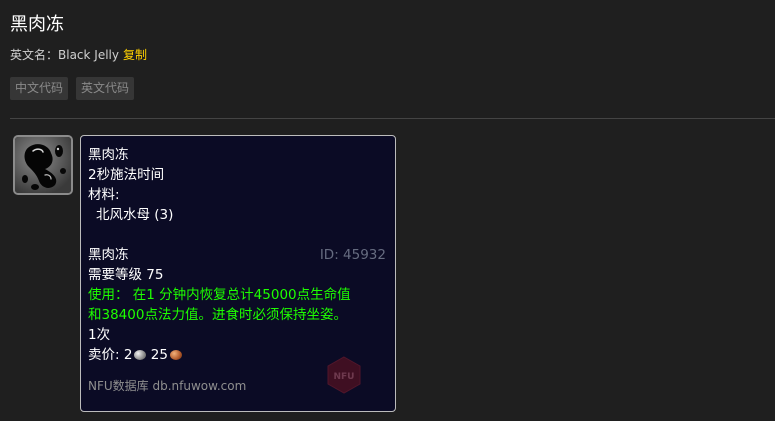 Image resolution: width=775 pixels, height=421 pixels. What do you see at coordinates (34, 55) in the screenshot?
I see `english-name-label: 英文名：` at bounding box center [34, 55].